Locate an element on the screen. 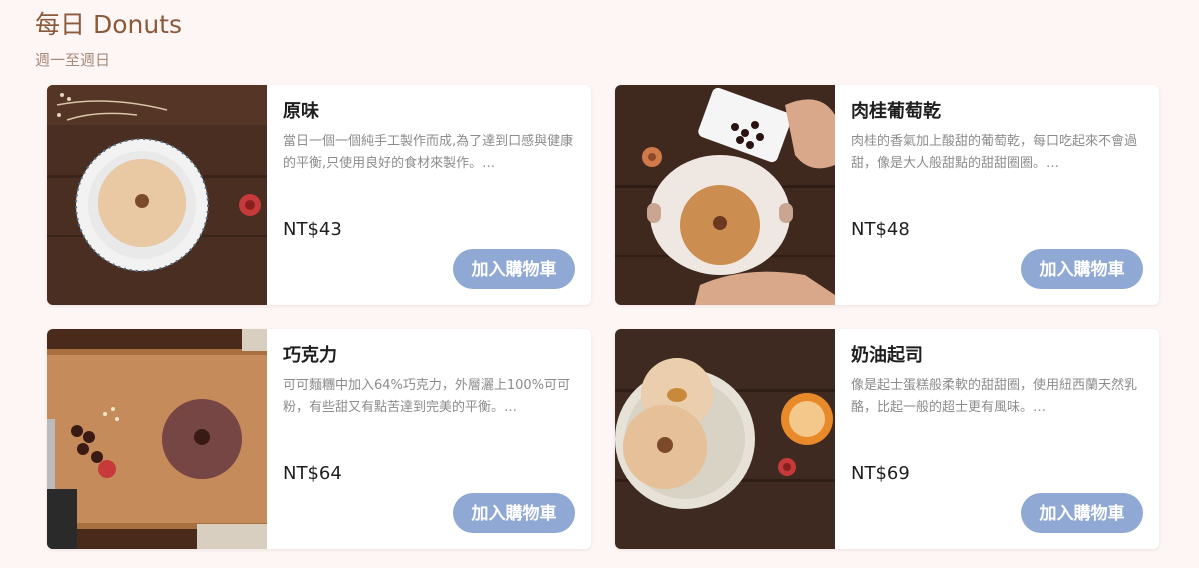 The height and width of the screenshot is (568, 1199). product-price: NT$43 is located at coordinates (312, 229).